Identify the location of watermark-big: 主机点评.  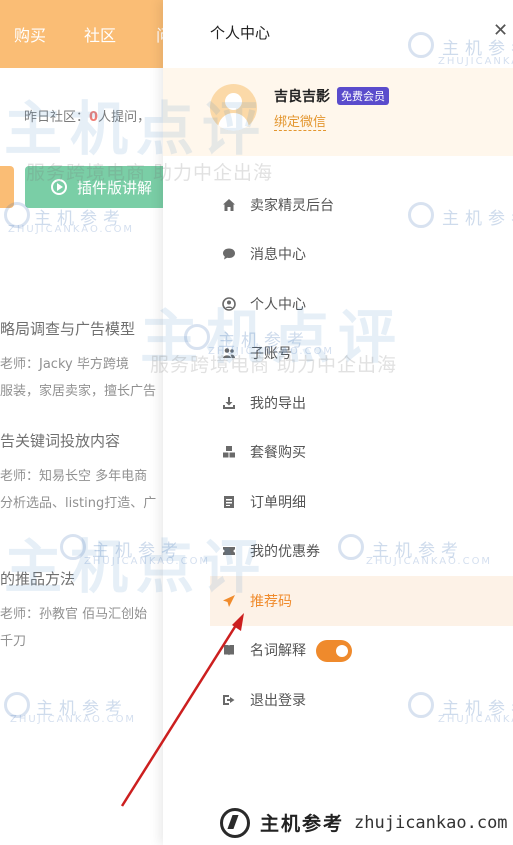
(136, 129).